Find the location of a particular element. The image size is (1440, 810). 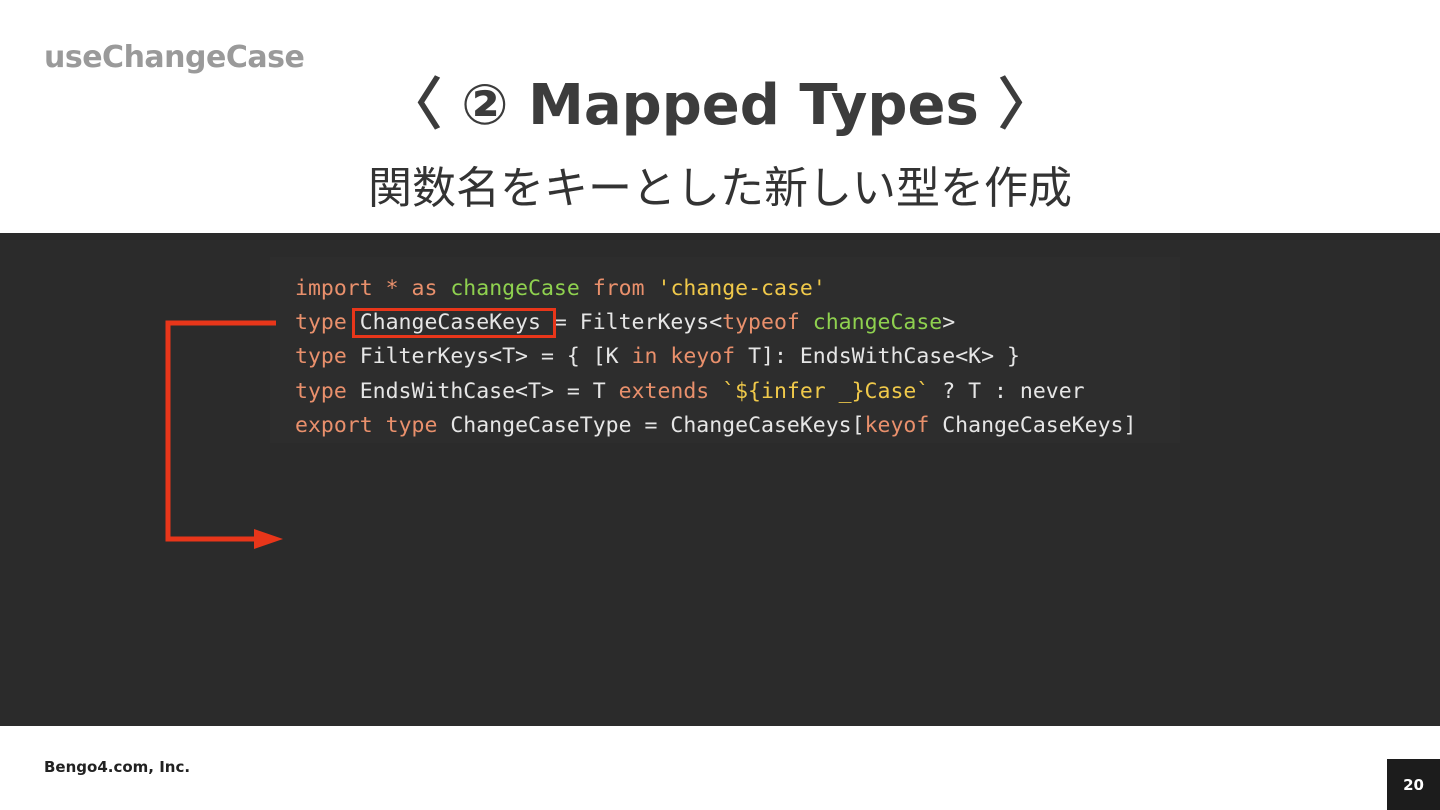

bracket-arrow-icon is located at coordinates (224, 434).